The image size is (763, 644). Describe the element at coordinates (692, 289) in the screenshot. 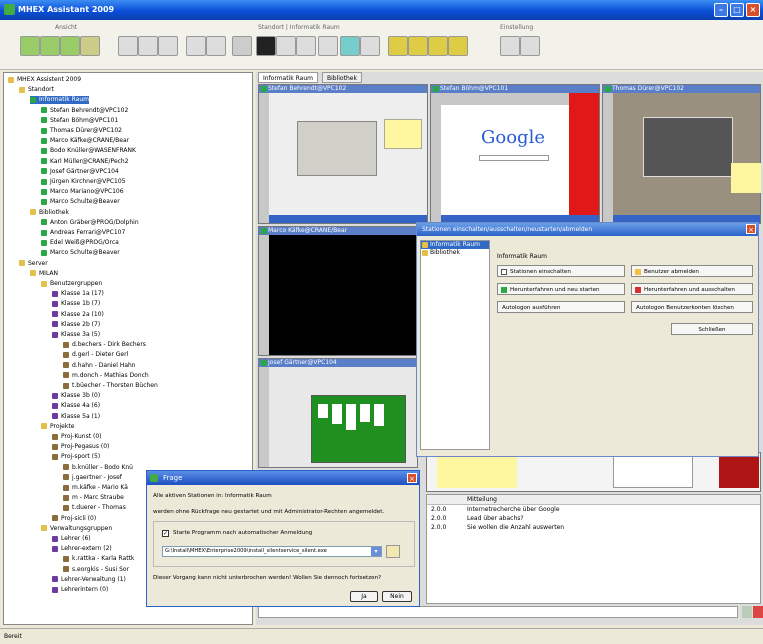

I see `shutdown-button: Herunterfahren und ausschalten` at that location.